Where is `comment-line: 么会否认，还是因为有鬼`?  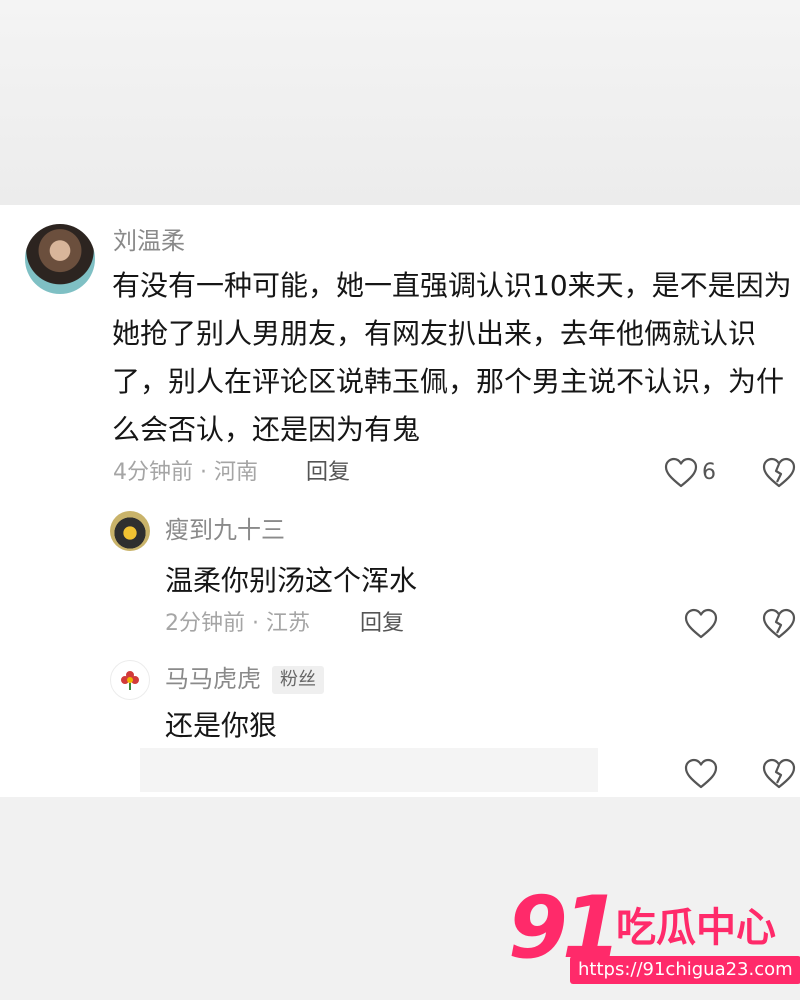
comment-line: 么会否认，还是因为有鬼 is located at coordinates (266, 429).